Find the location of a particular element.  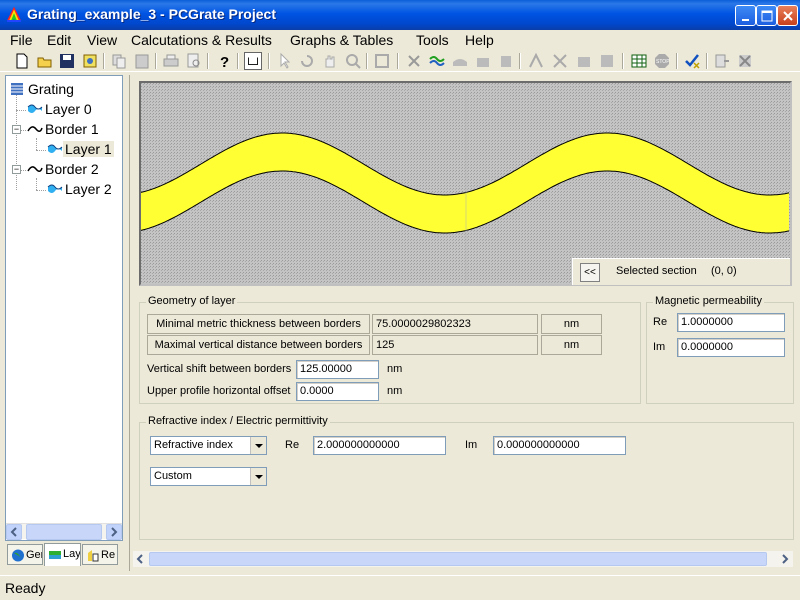

minimize-button is located at coordinates (745, 15).